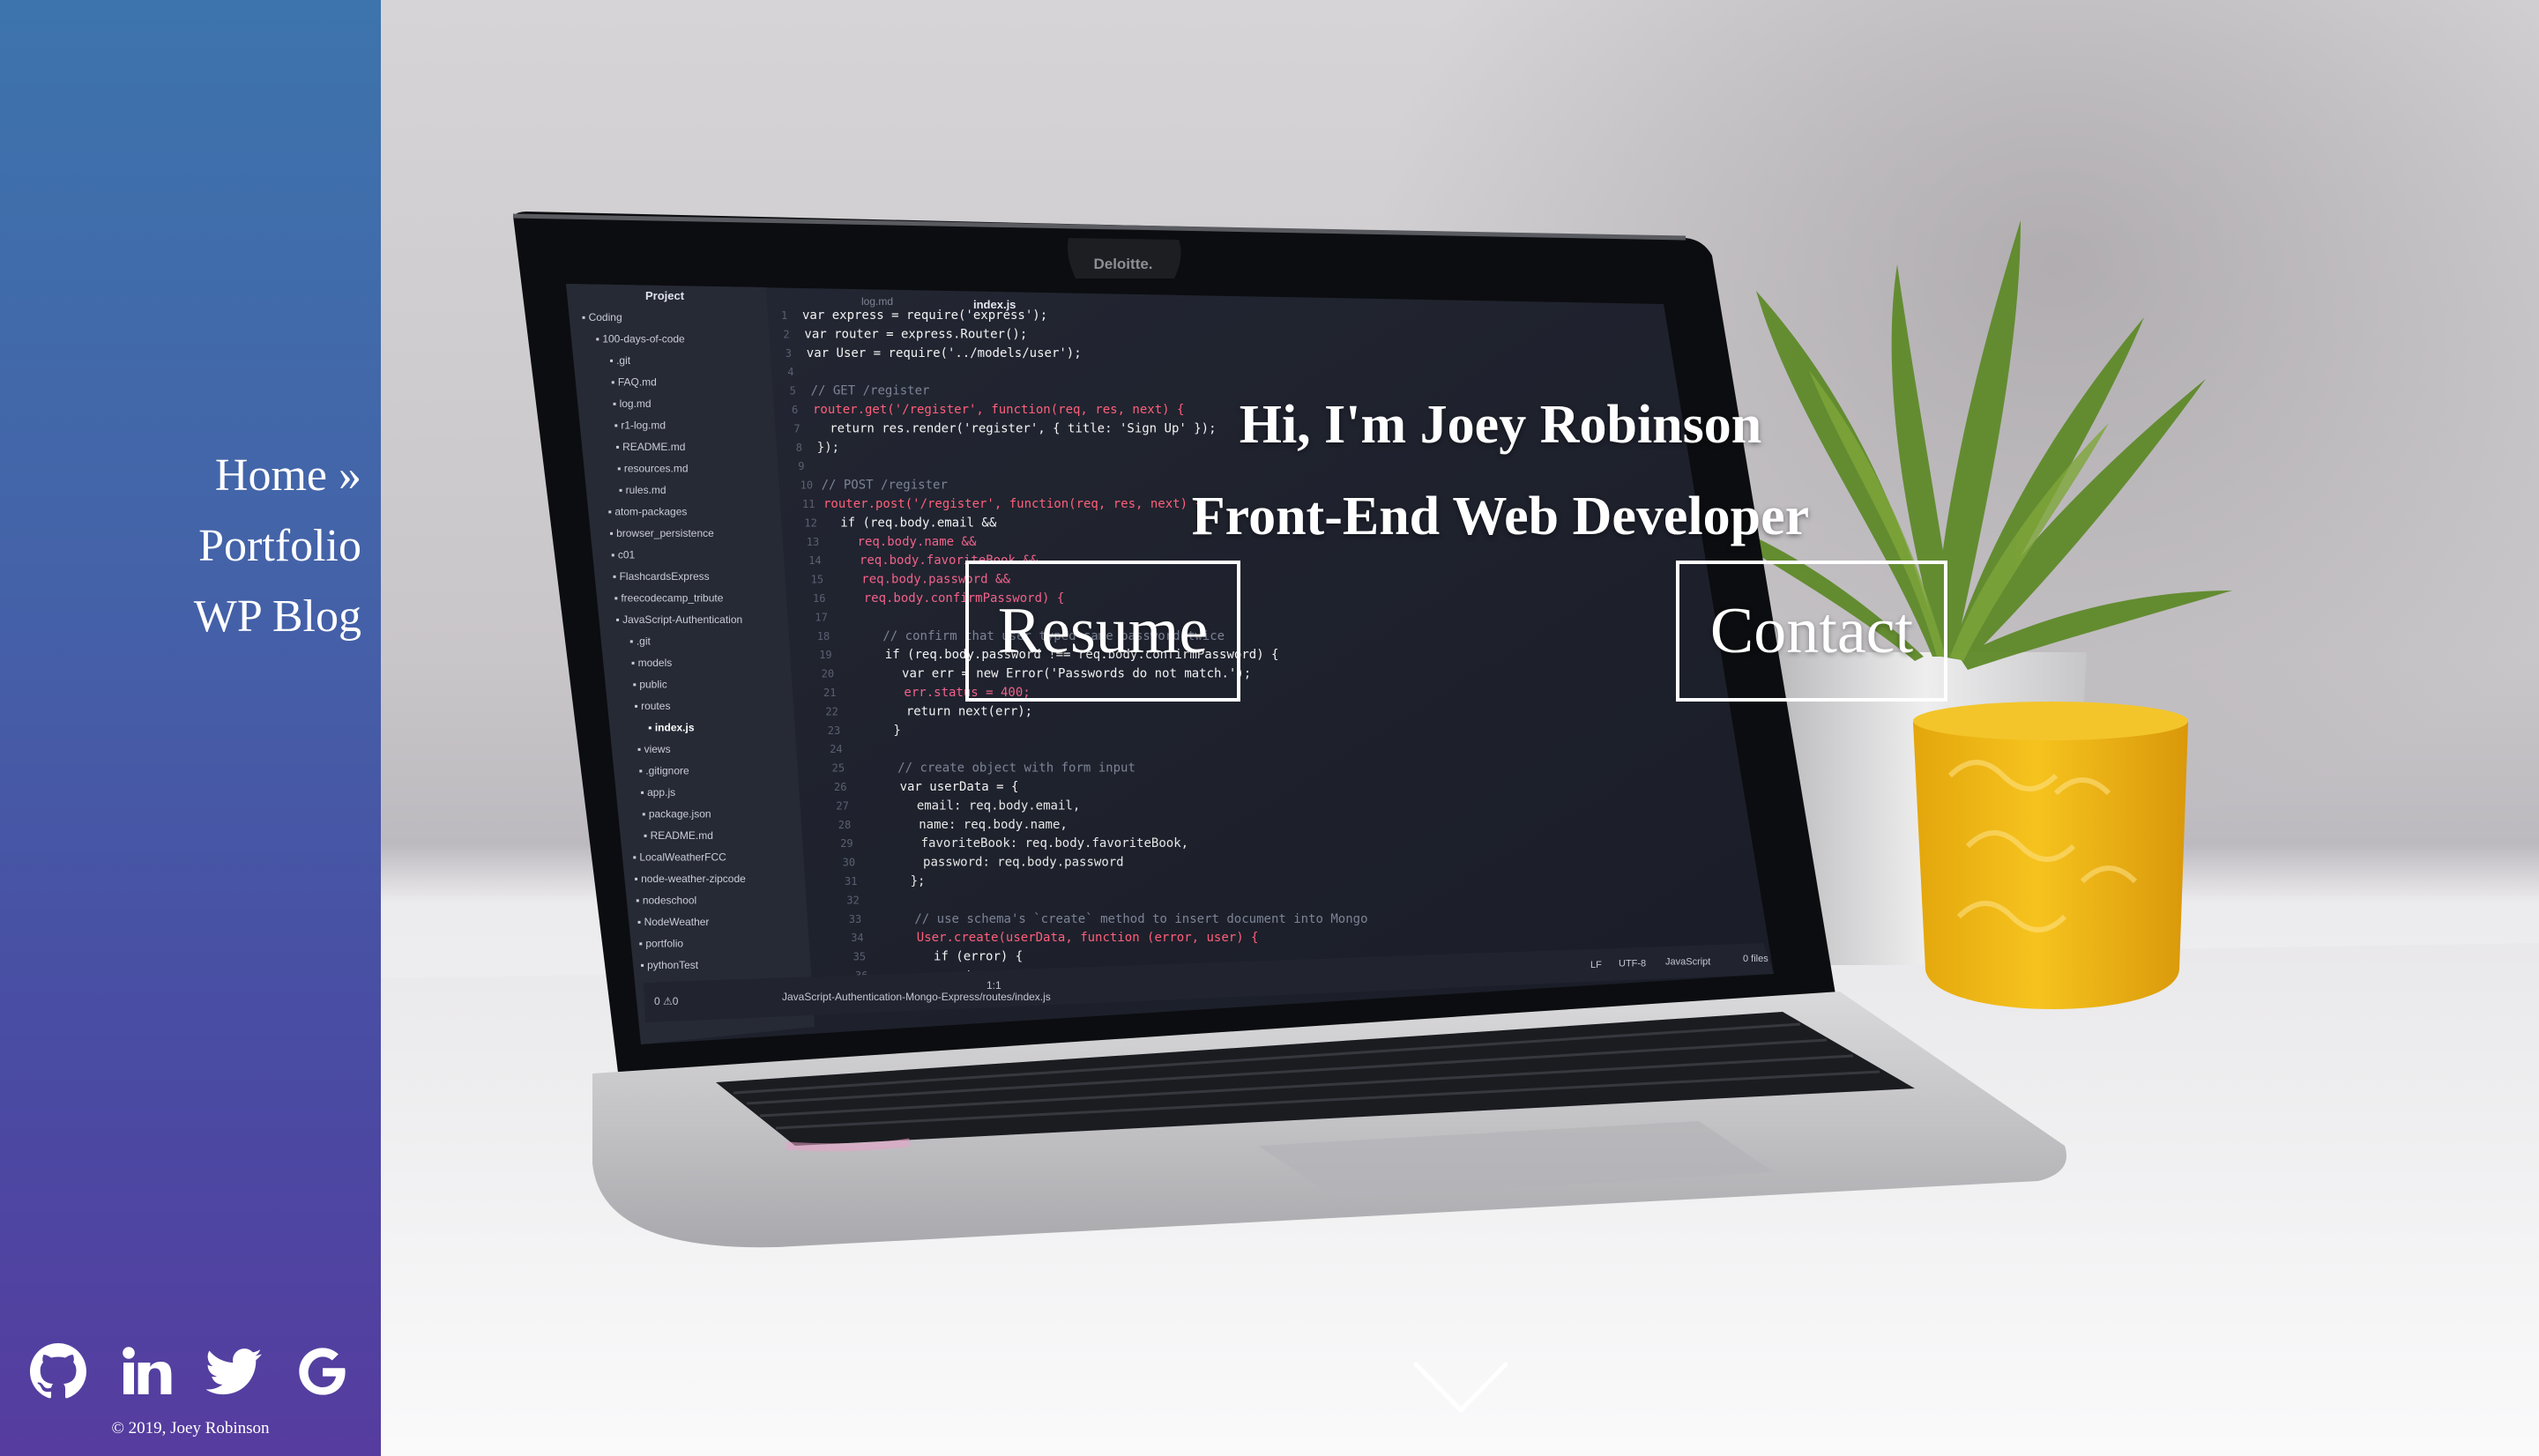  What do you see at coordinates (939, 711) in the screenshot?
I see `code-line: return next(err);` at bounding box center [939, 711].